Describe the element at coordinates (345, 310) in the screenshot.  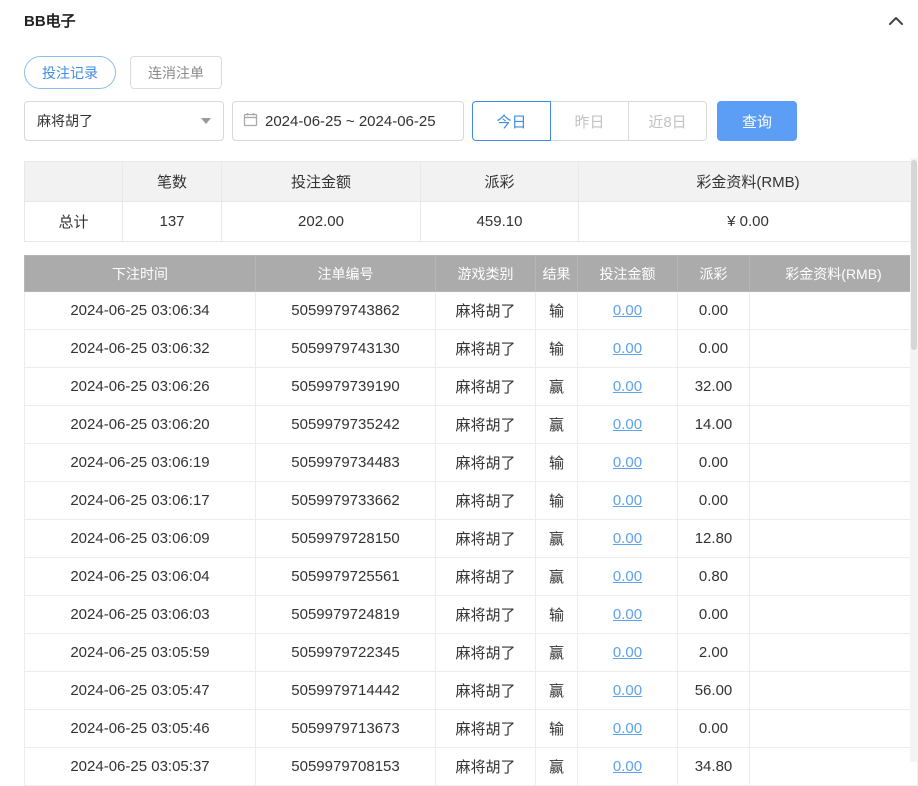
I see `cell-order-id: 5059979743862` at that location.